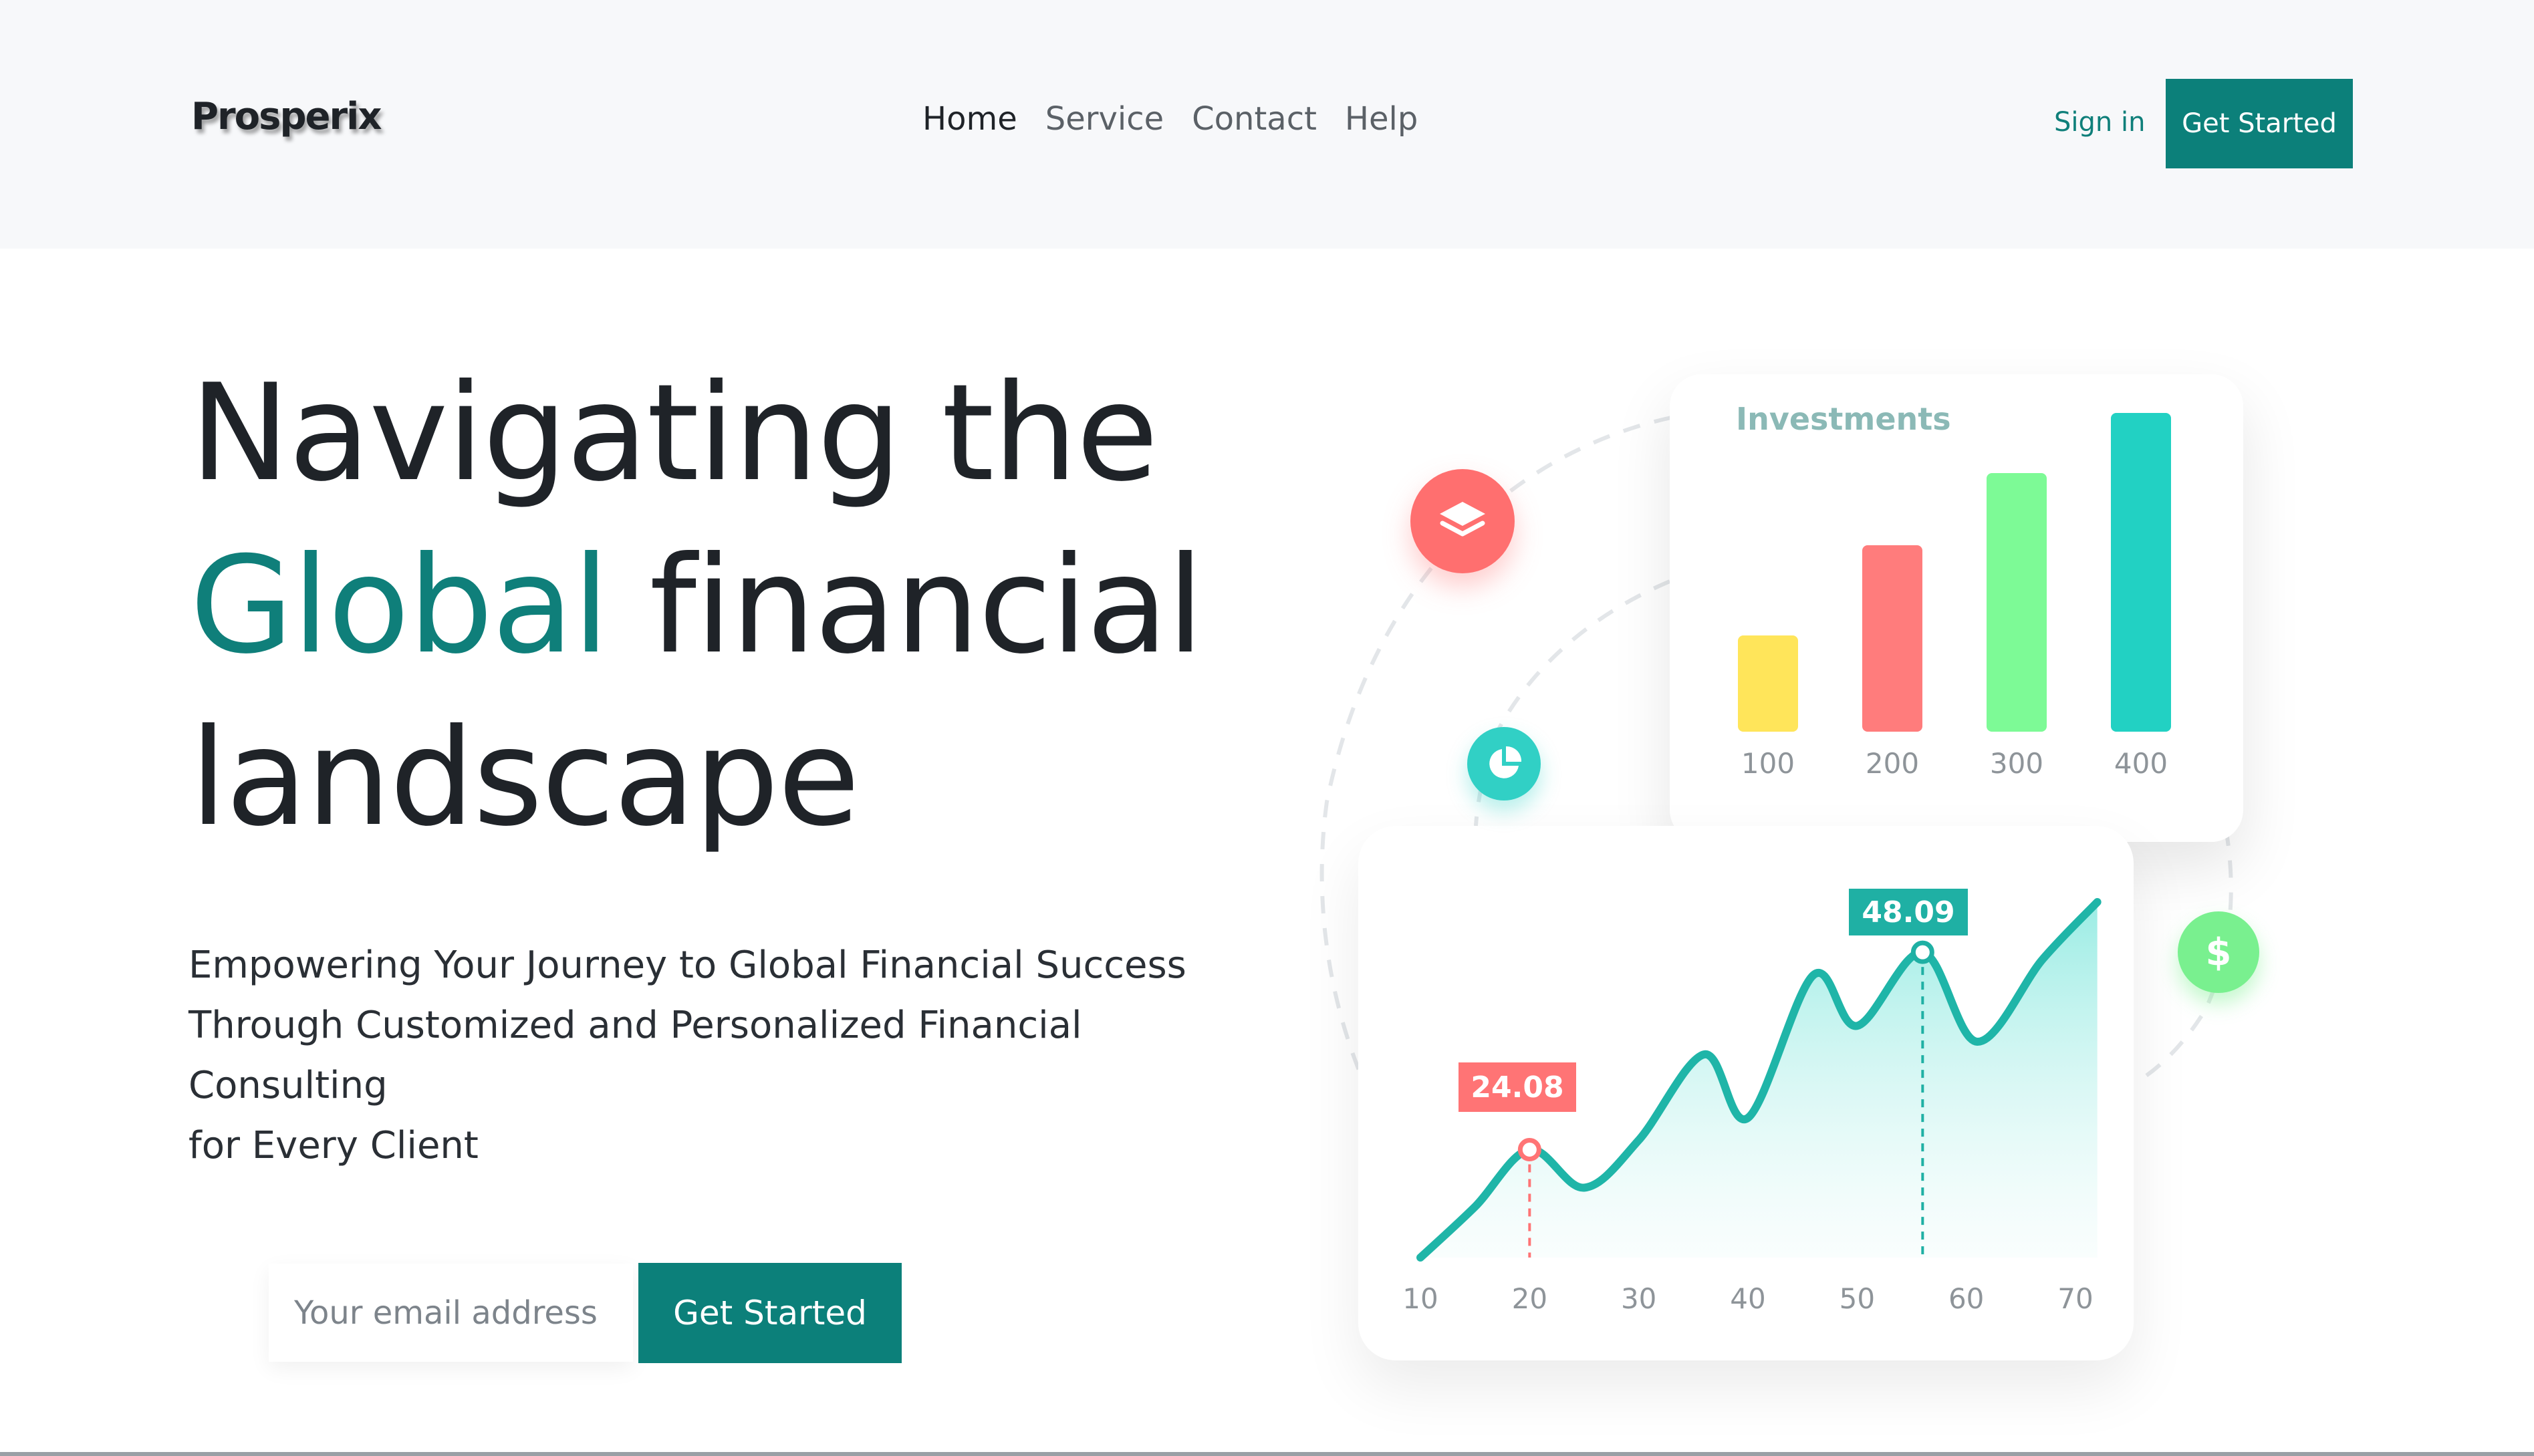  I want to click on line-area-chart: 10 20 30 40 50 60 70, so click(1752, 1106).